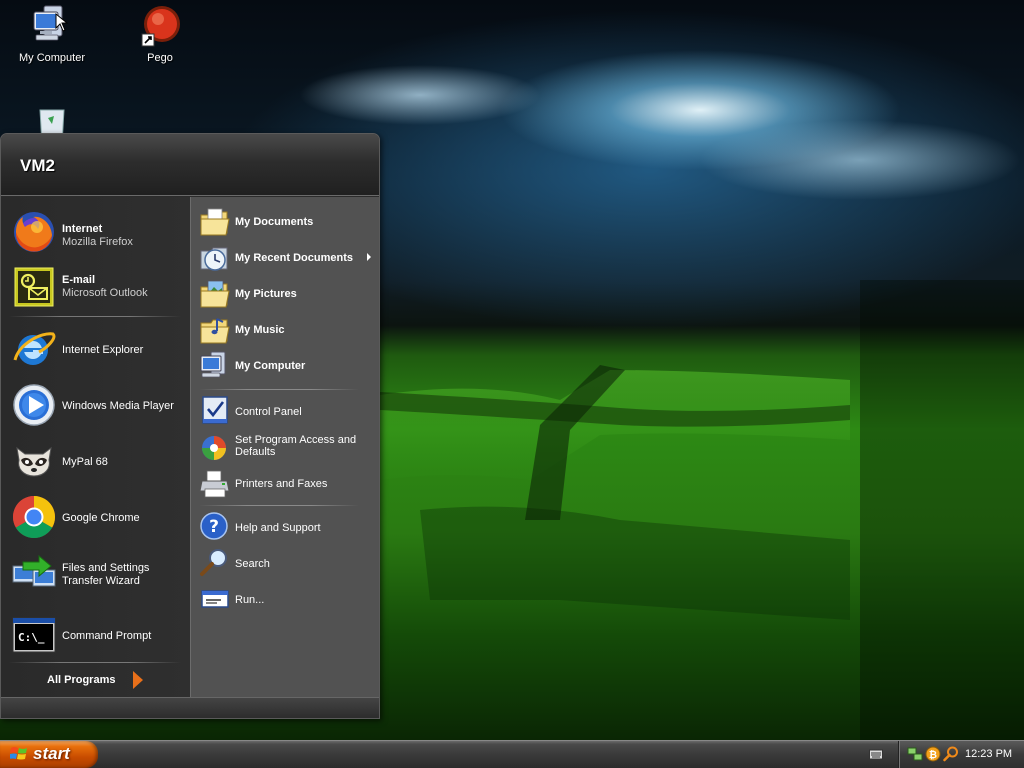  I want to click on program-command-prompt: C:\_ Command Prompt, so click(97, 634).